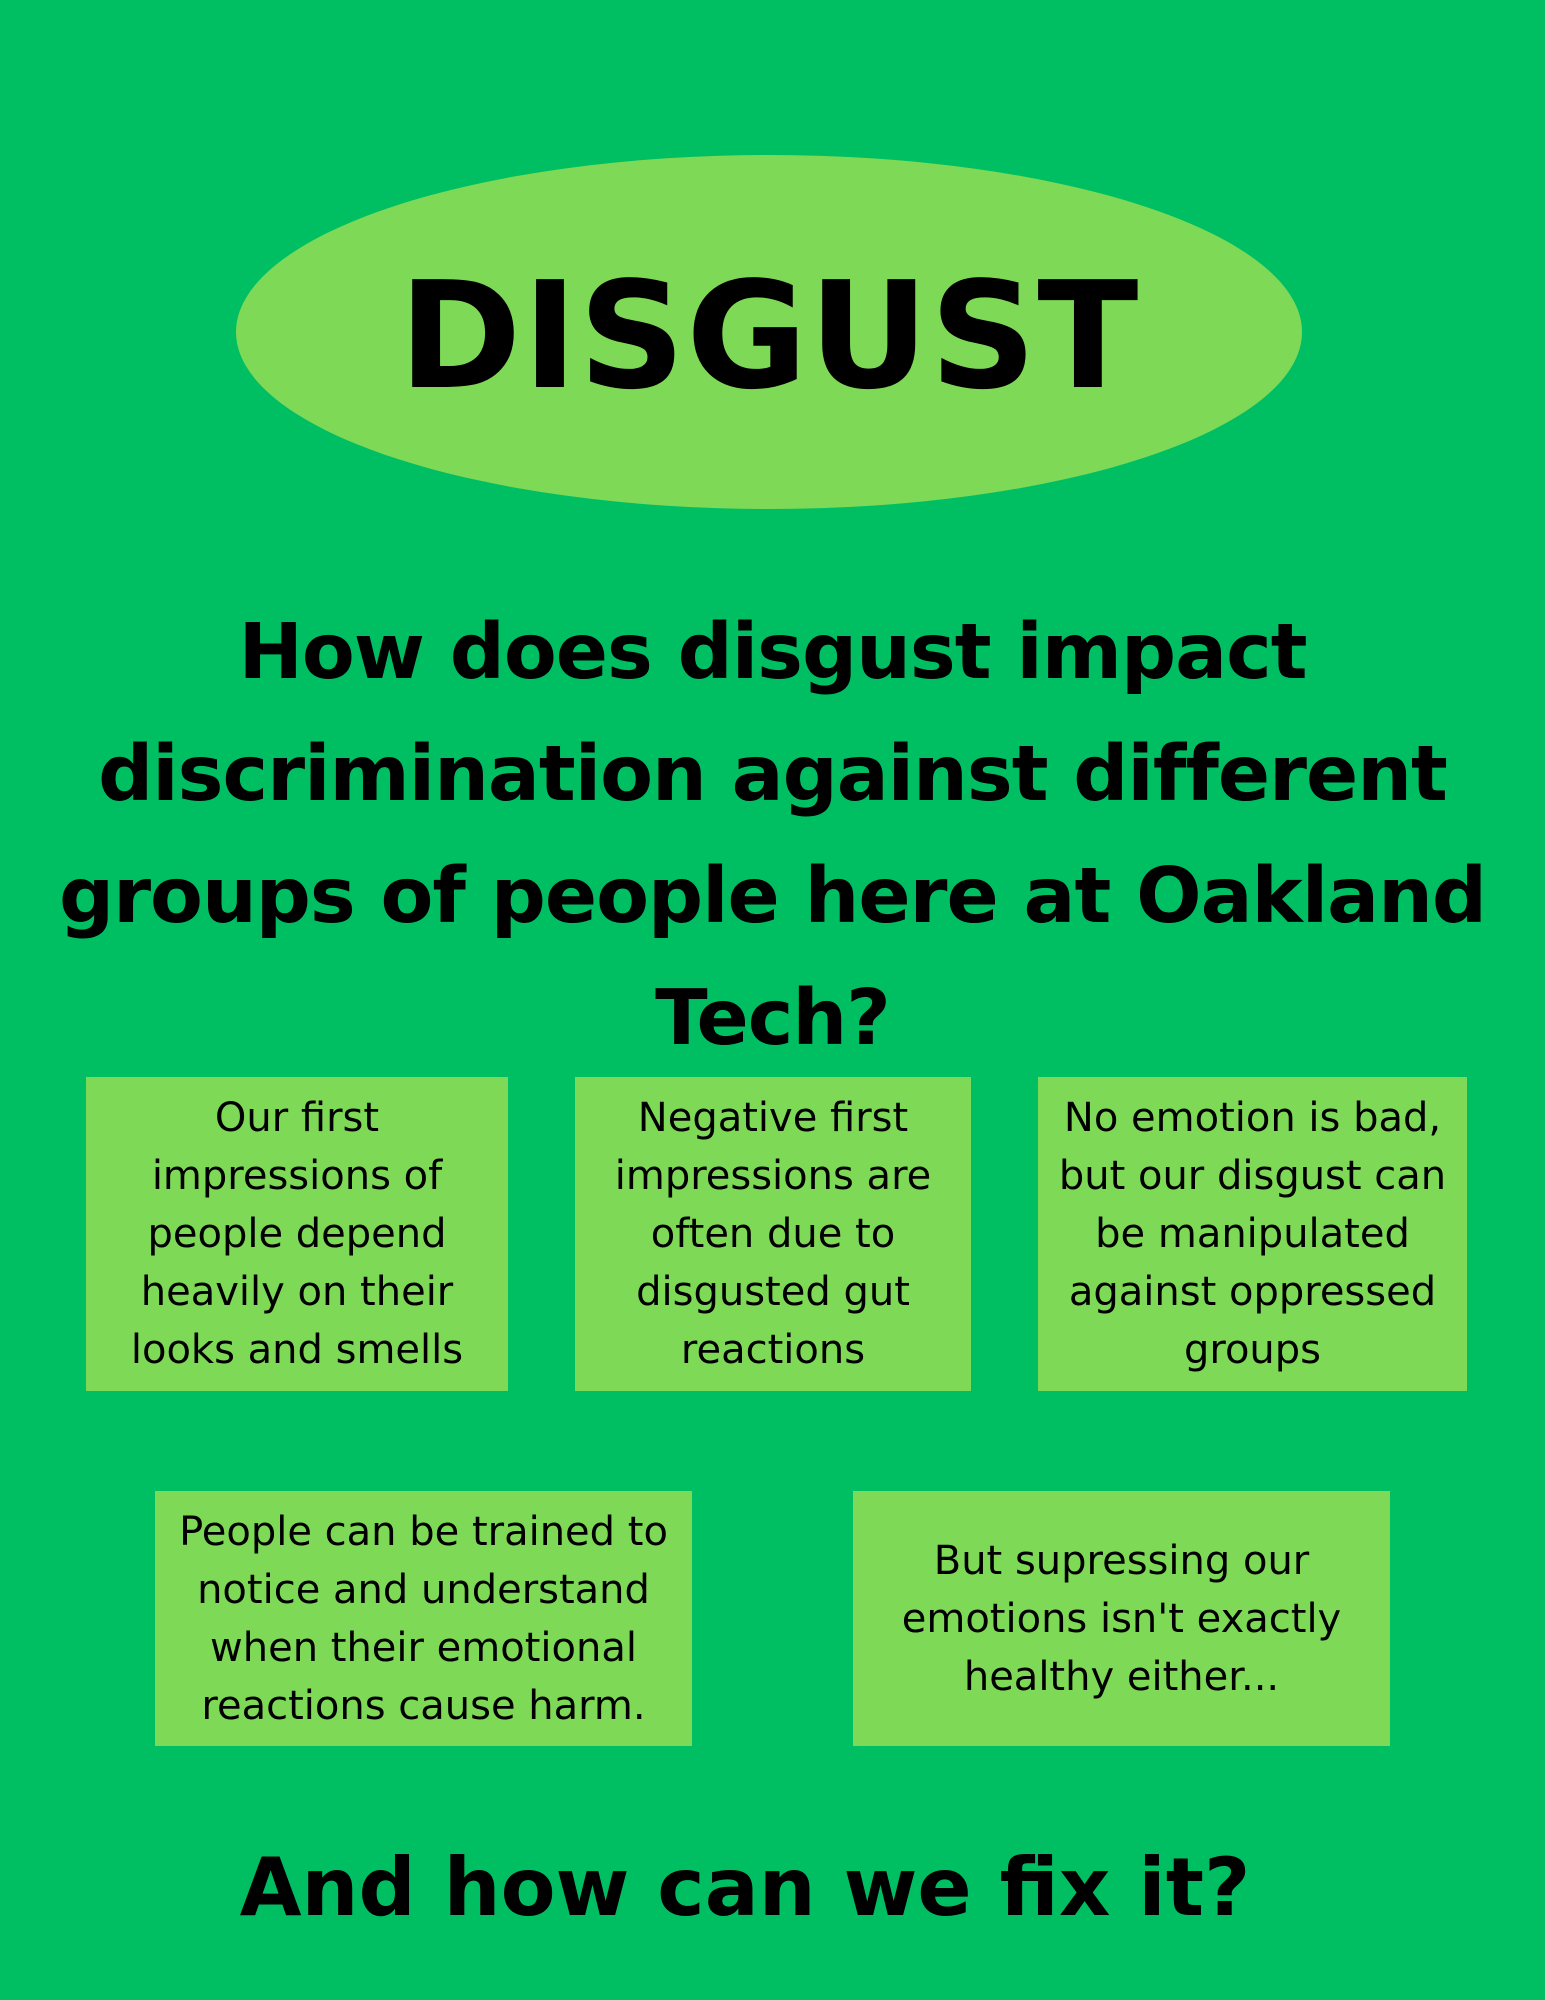 This screenshot has width=1545, height=2000. What do you see at coordinates (769, 336) in the screenshot?
I see `poster-title: DISGUST` at bounding box center [769, 336].